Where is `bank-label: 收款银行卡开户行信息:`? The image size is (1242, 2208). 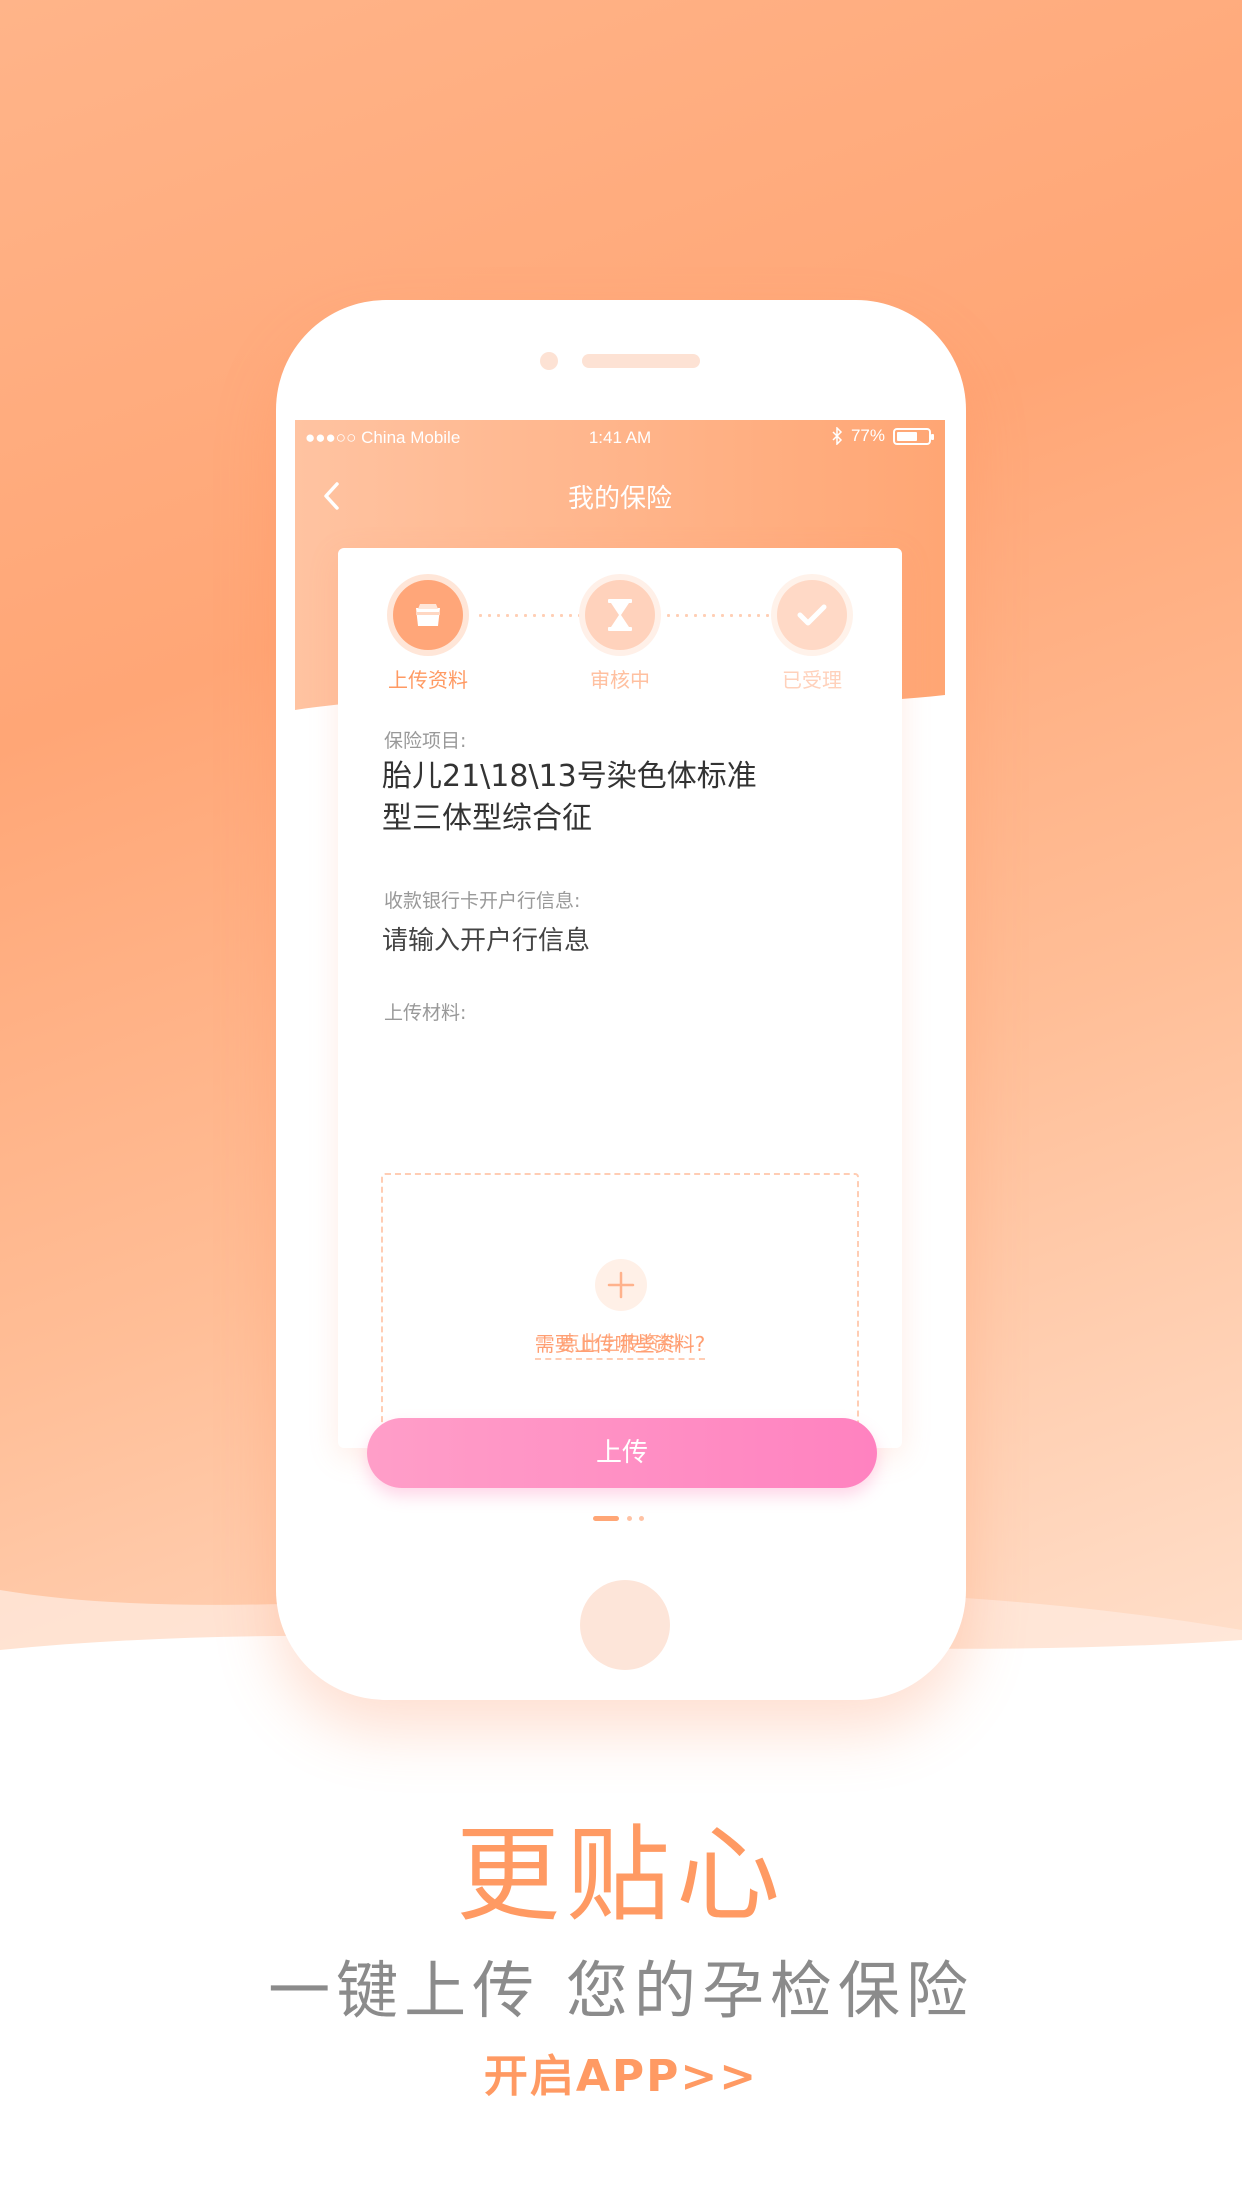
bank-label: 收款银行卡开户行信息: is located at coordinates (482, 901).